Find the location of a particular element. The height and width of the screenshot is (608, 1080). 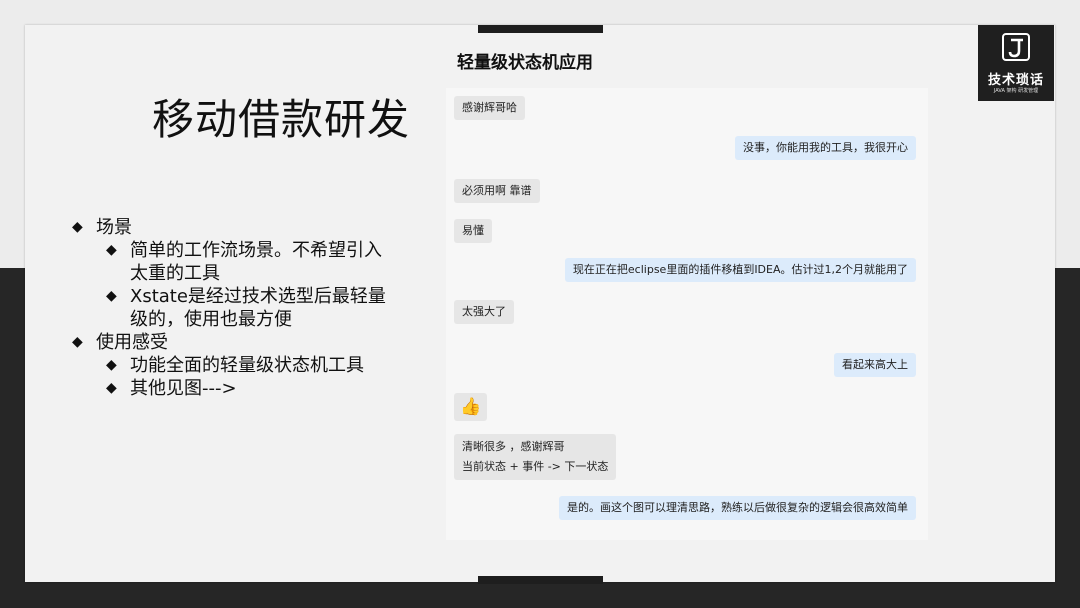

chat-message-right: 看起来高大上 is located at coordinates (875, 365).